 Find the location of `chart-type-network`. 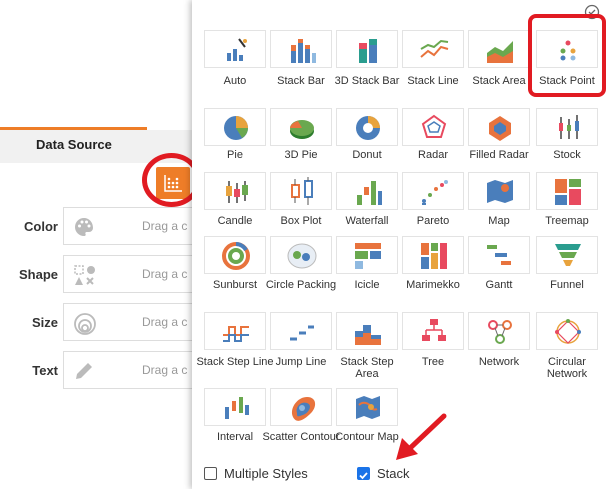

chart-type-network is located at coordinates (499, 331).